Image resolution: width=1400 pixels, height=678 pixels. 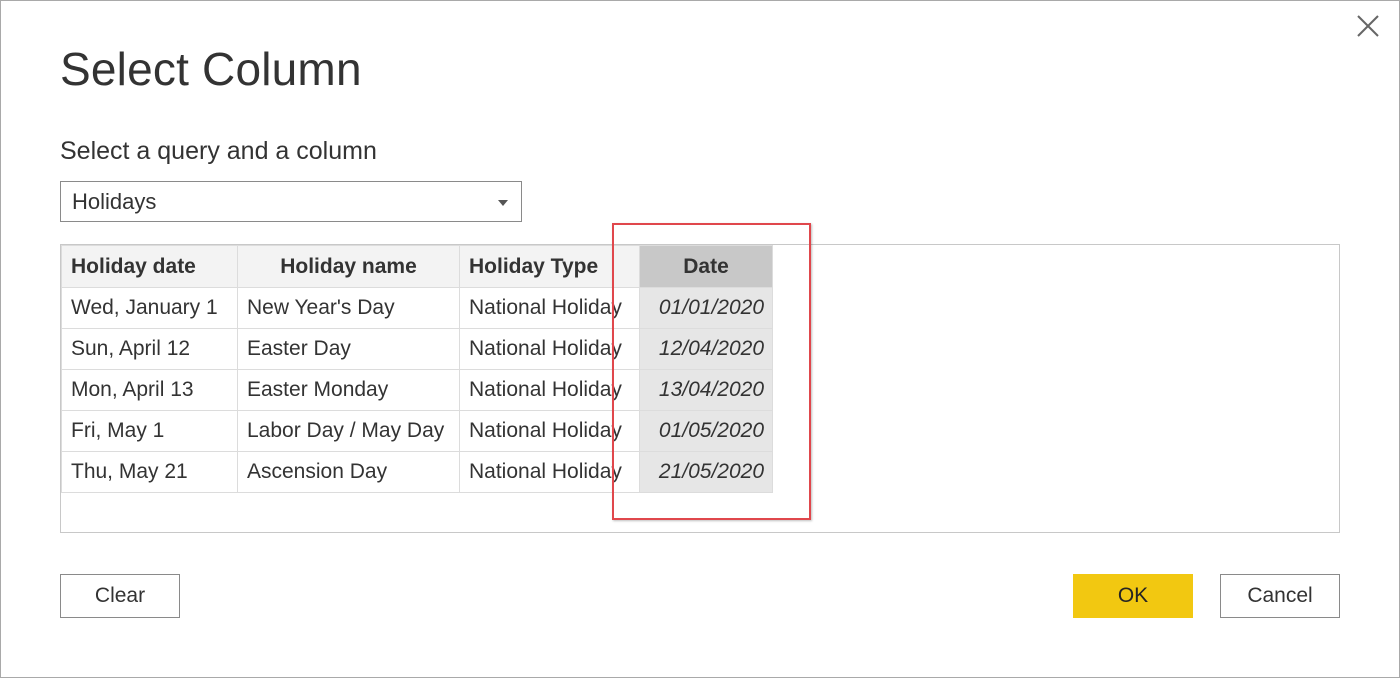 I want to click on table-cell: Labor Day / May Day, so click(x=348, y=431).